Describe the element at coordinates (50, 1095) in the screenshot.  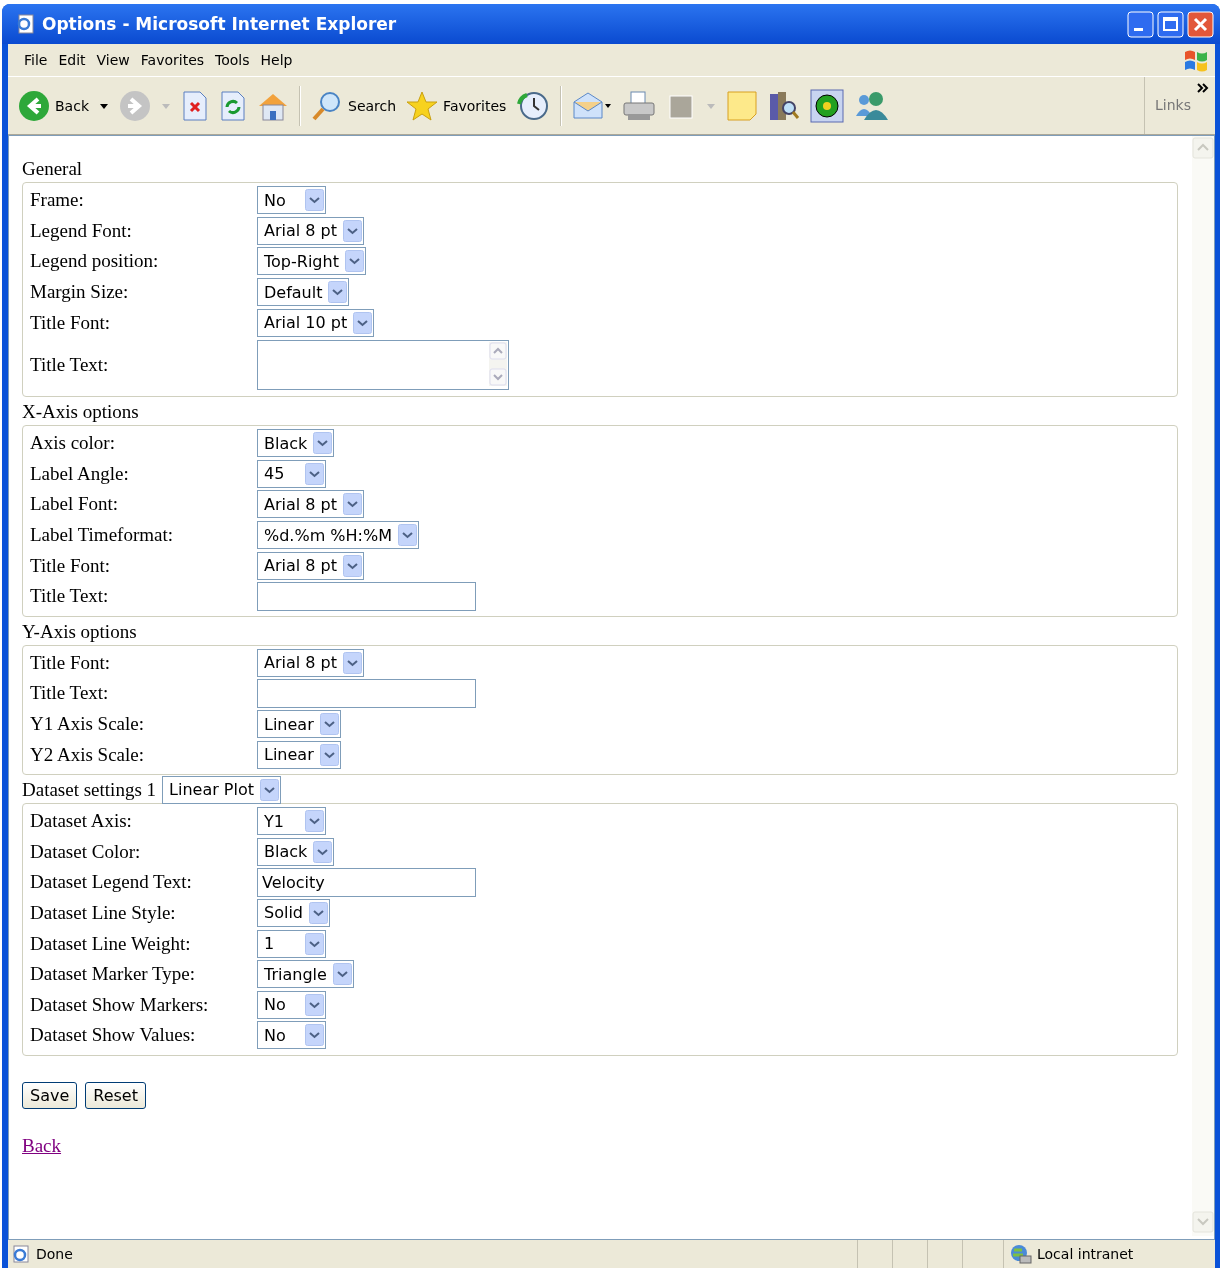
I see `save-button: Save` at that location.